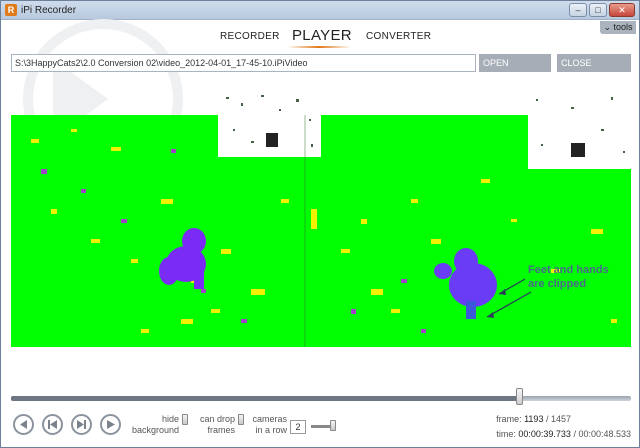 This screenshot has width=640, height=448. Describe the element at coordinates (578, 10) in the screenshot. I see `minimize-button: –` at that location.